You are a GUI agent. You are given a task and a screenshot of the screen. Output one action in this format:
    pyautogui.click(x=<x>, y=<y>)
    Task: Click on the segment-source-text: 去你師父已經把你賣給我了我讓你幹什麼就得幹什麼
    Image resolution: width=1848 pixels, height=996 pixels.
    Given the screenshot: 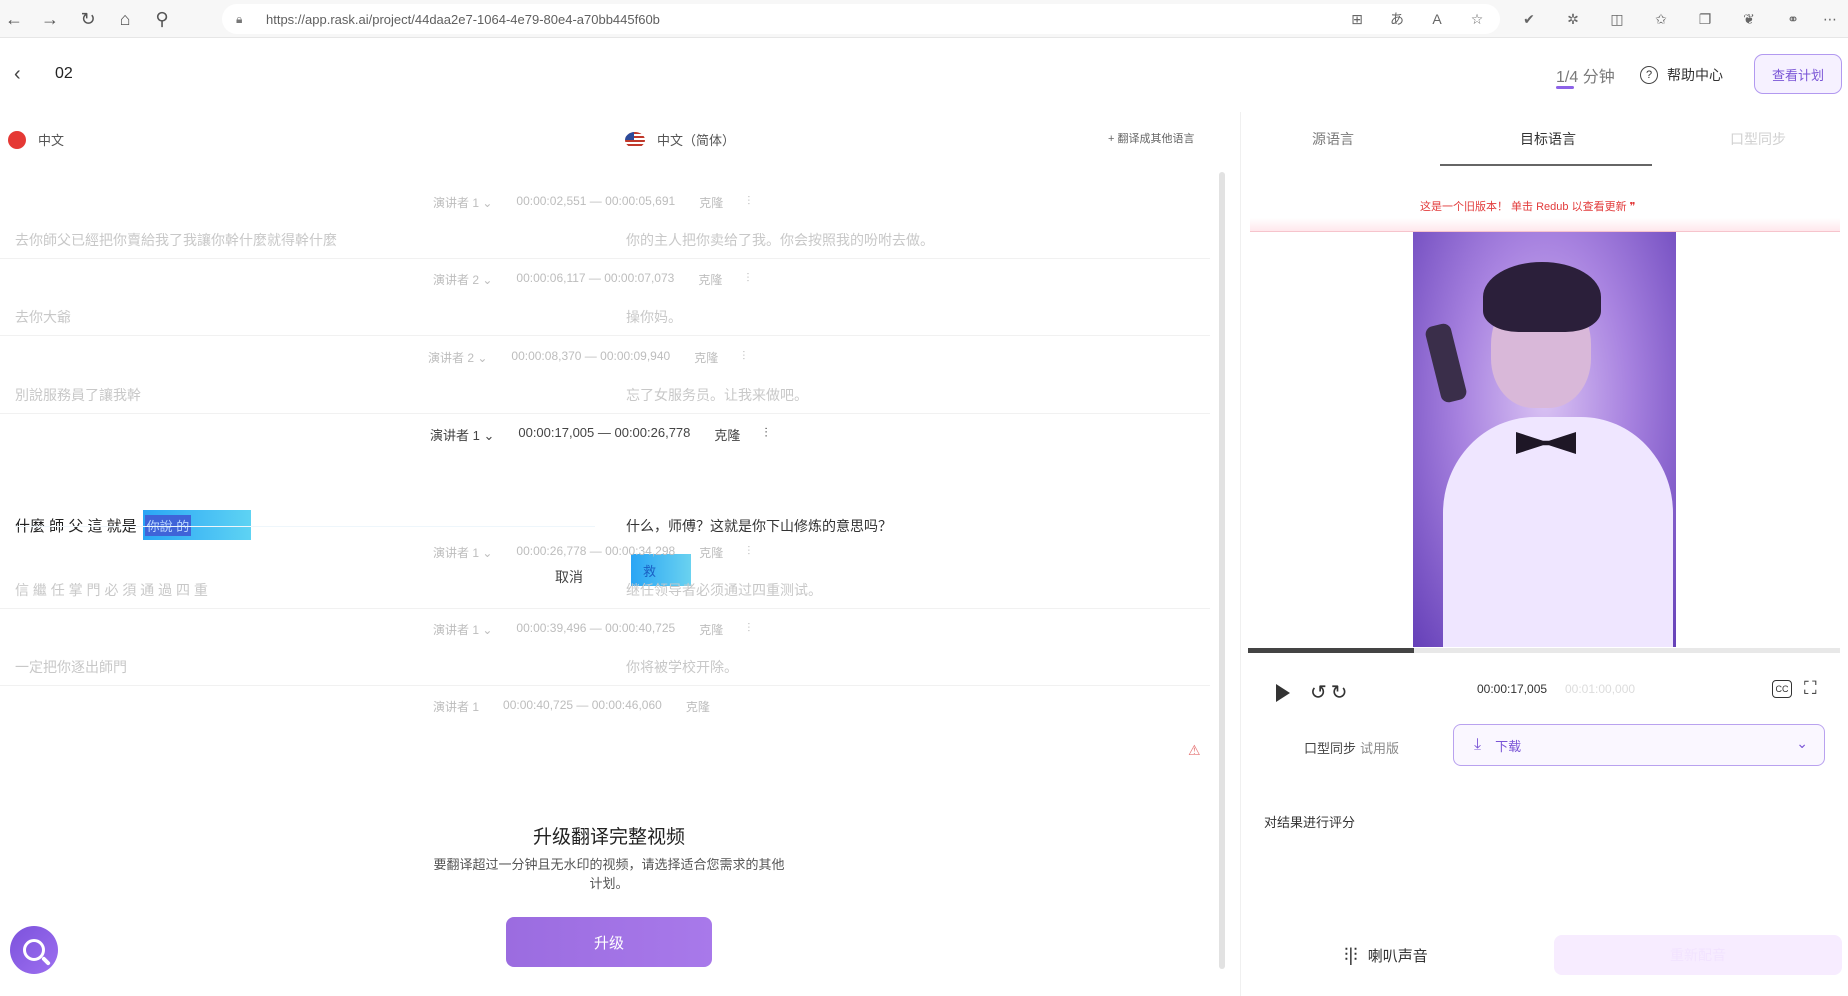 What is the action you would take?
    pyautogui.click(x=176, y=240)
    